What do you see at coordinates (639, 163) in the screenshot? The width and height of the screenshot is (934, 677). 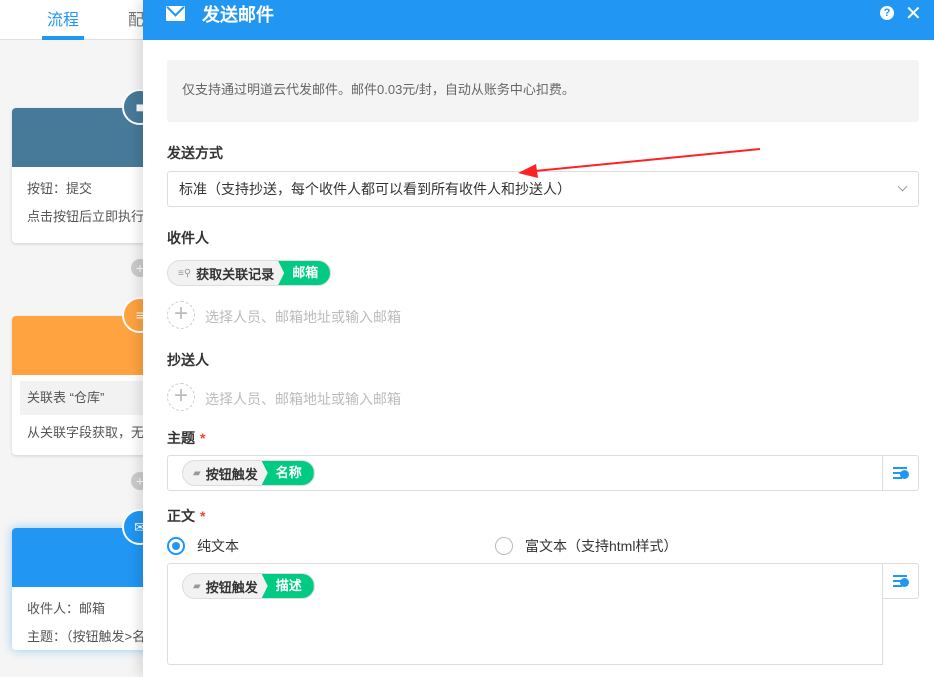 I see `red-annotation-arrow` at bounding box center [639, 163].